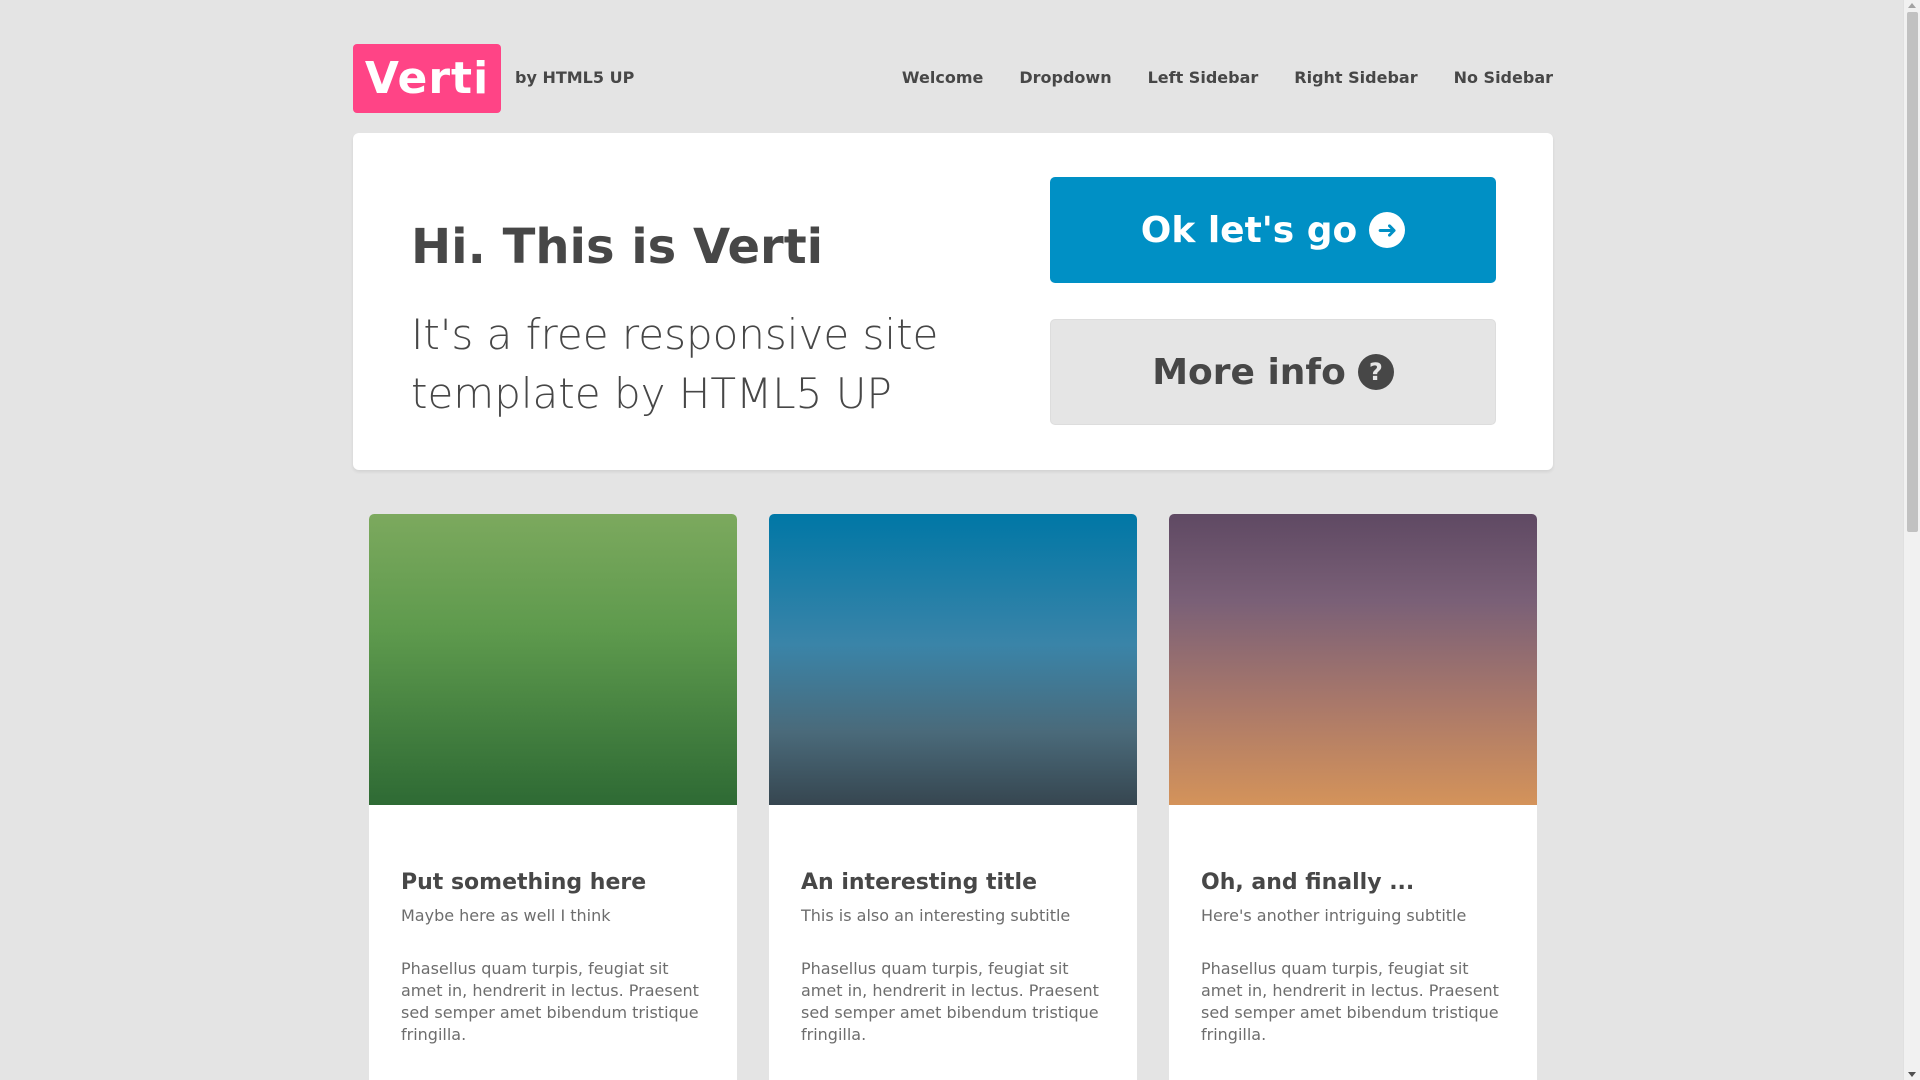  Describe the element at coordinates (1912, 272) in the screenshot. I see `scroll-thumb` at that location.